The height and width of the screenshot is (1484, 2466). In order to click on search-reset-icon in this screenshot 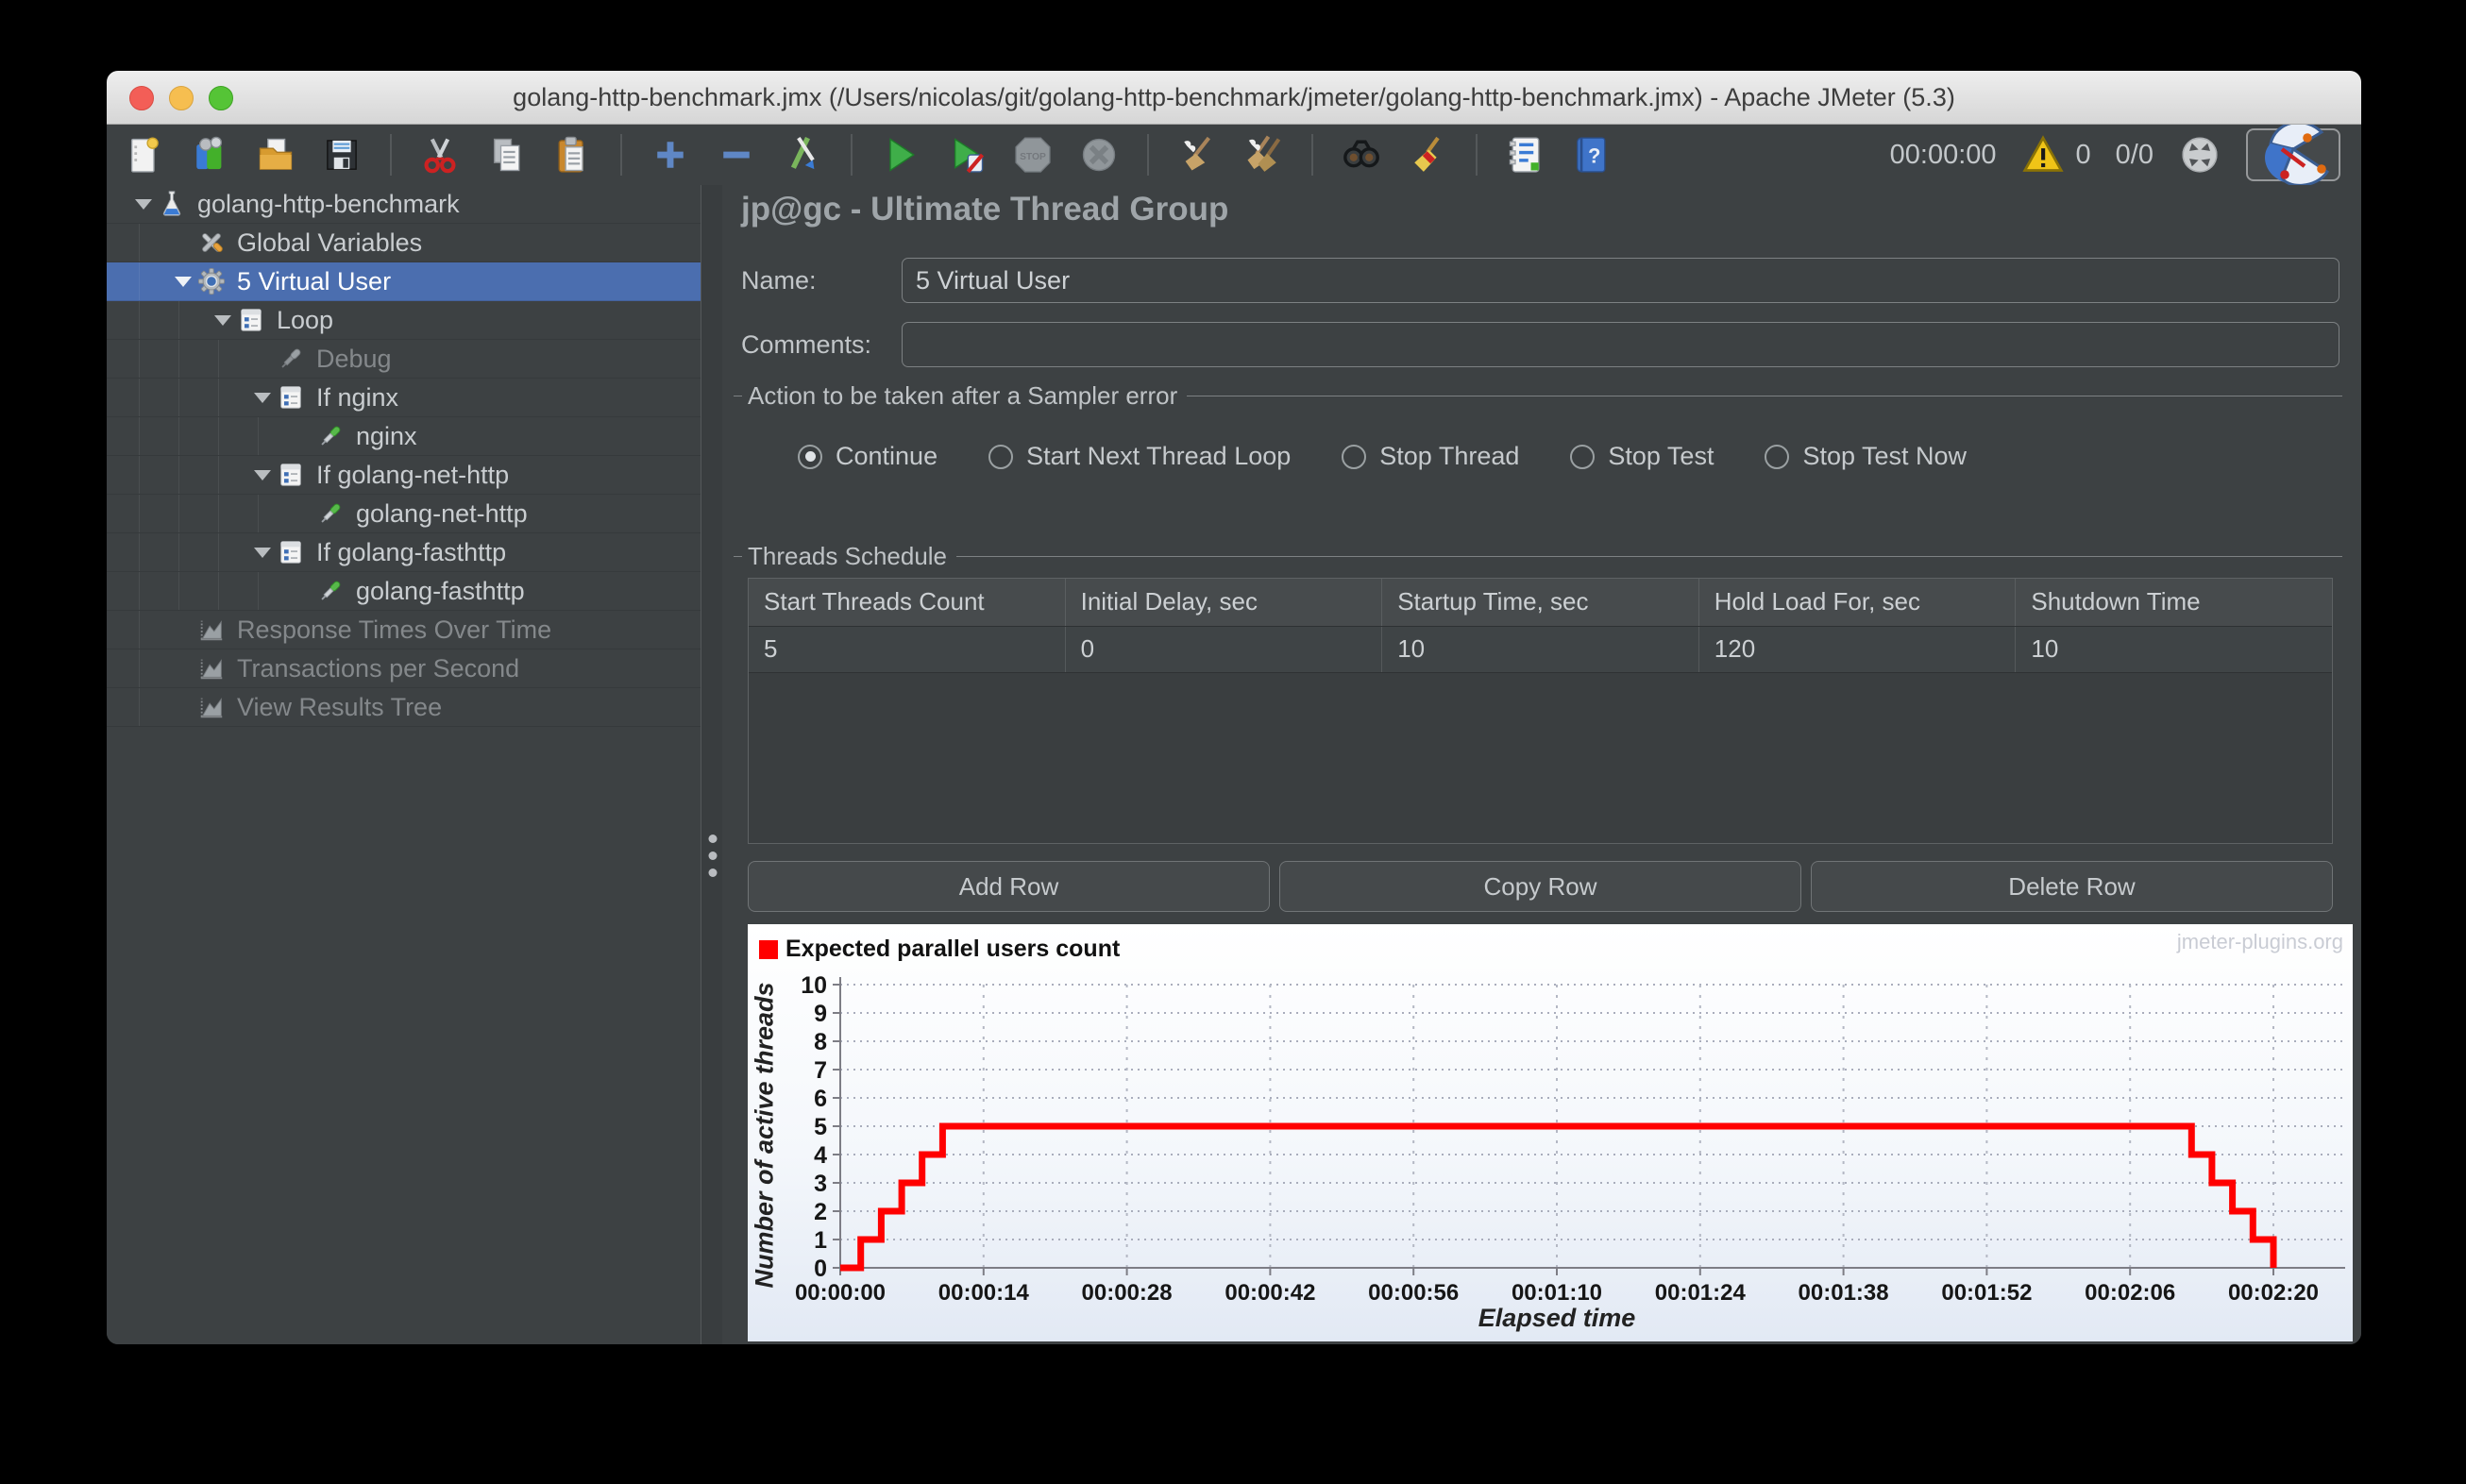, I will do `click(1427, 155)`.